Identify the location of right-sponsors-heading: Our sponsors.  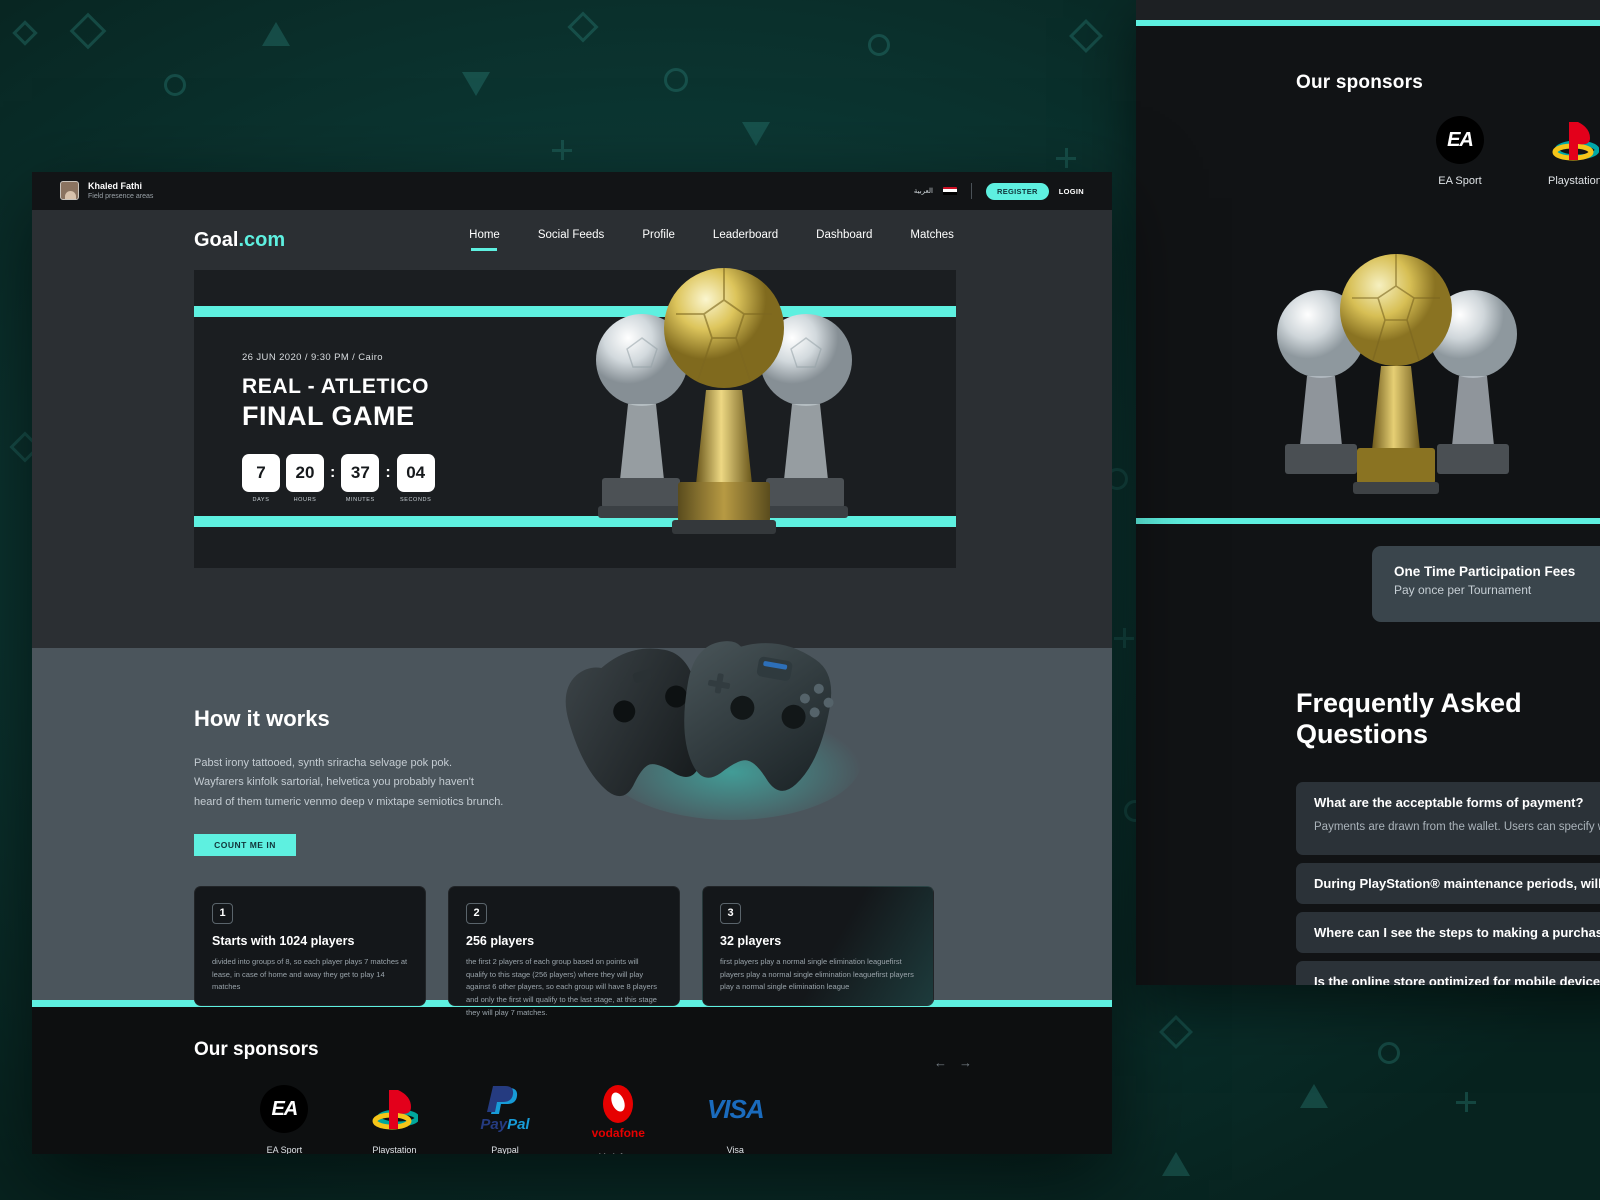
(1359, 82).